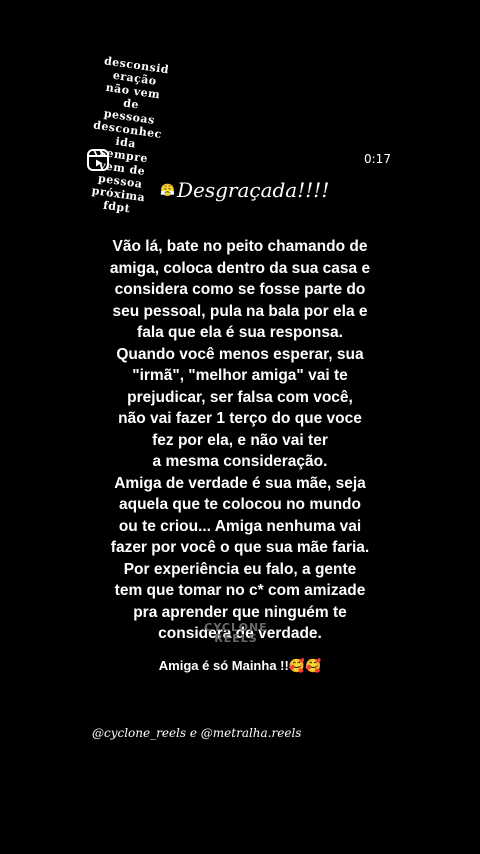 The height and width of the screenshot is (854, 480). I want to click on credit-text: @cyclone_reels e @metralha.reels, so click(196, 733).